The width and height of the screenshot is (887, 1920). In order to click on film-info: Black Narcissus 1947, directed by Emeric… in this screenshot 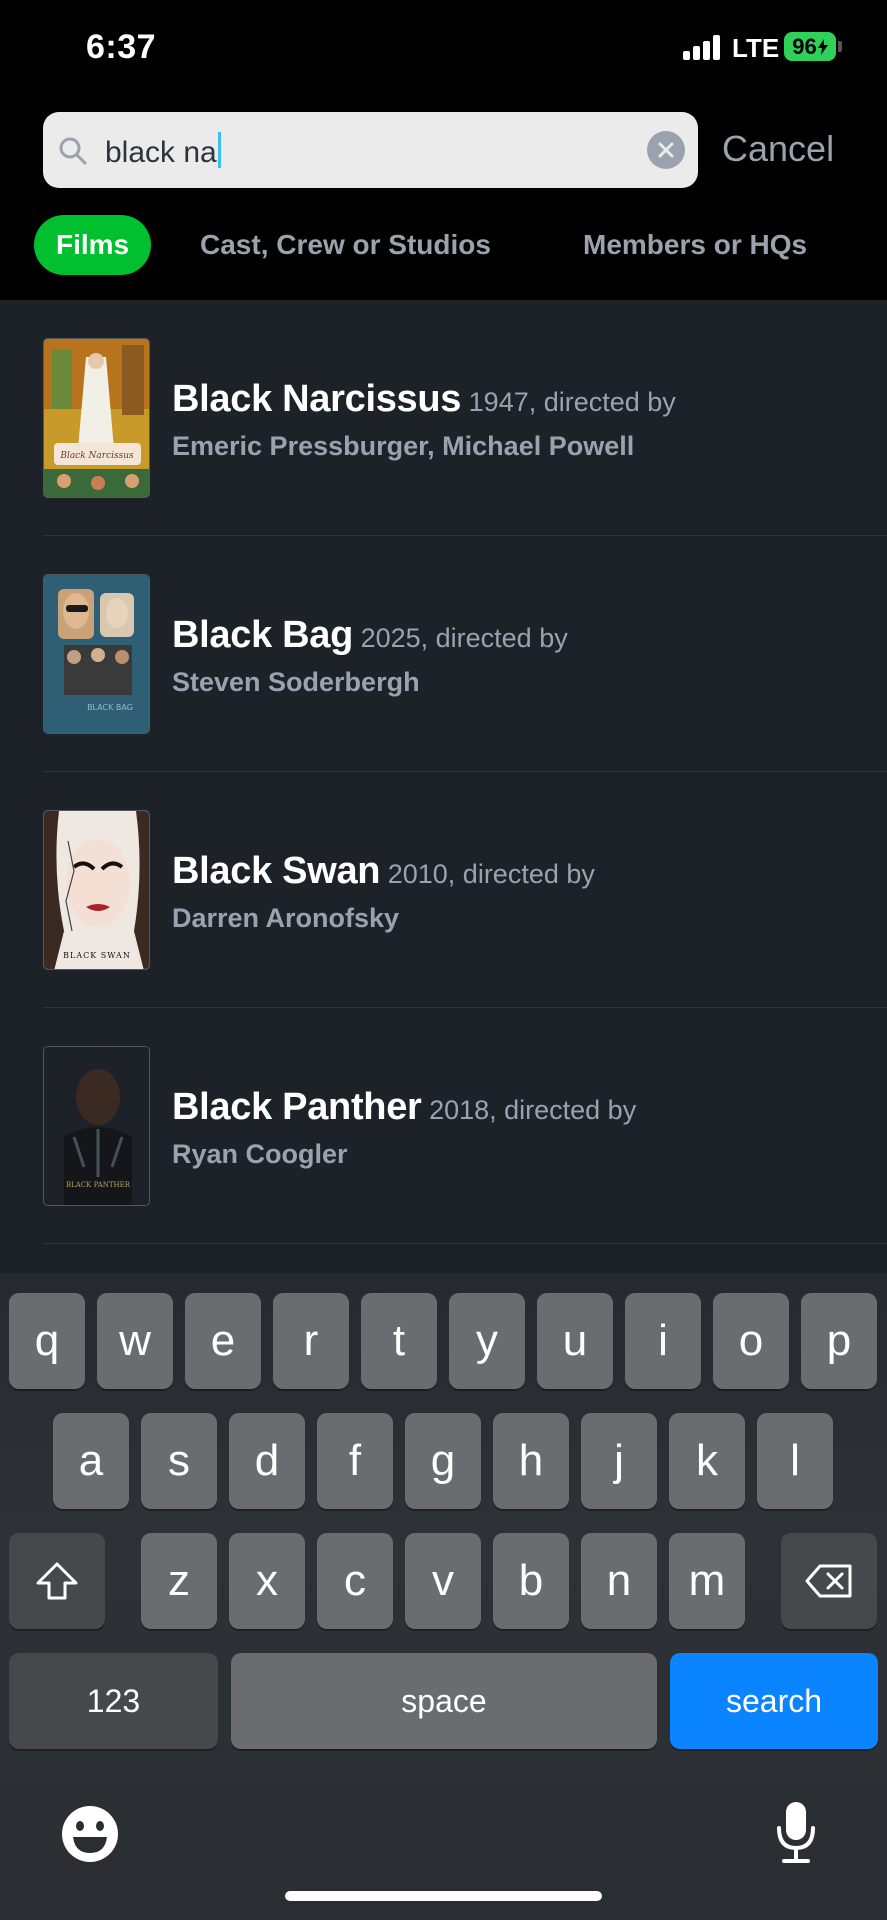, I will do `click(424, 419)`.